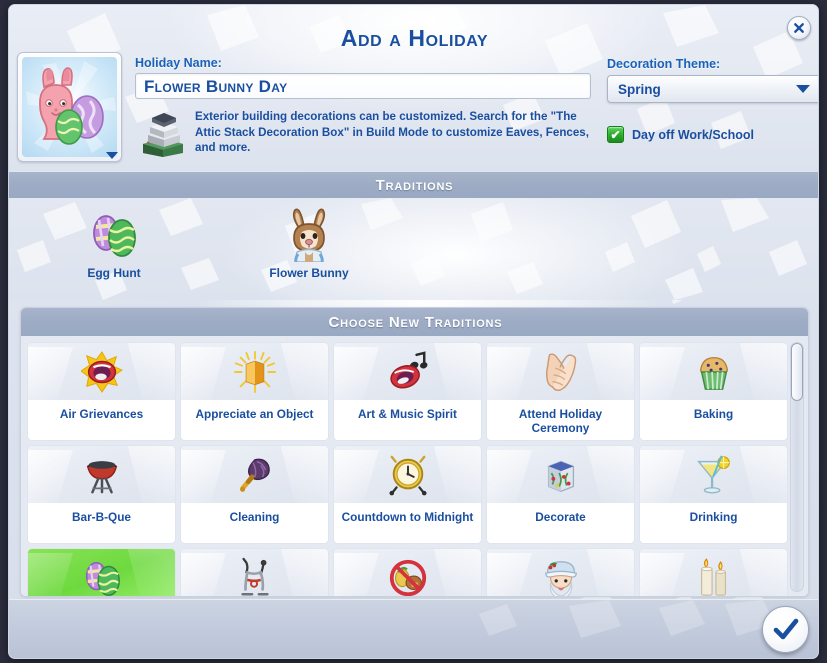 This screenshot has height=663, width=827. I want to click on feather-duster-icon, so click(255, 475).